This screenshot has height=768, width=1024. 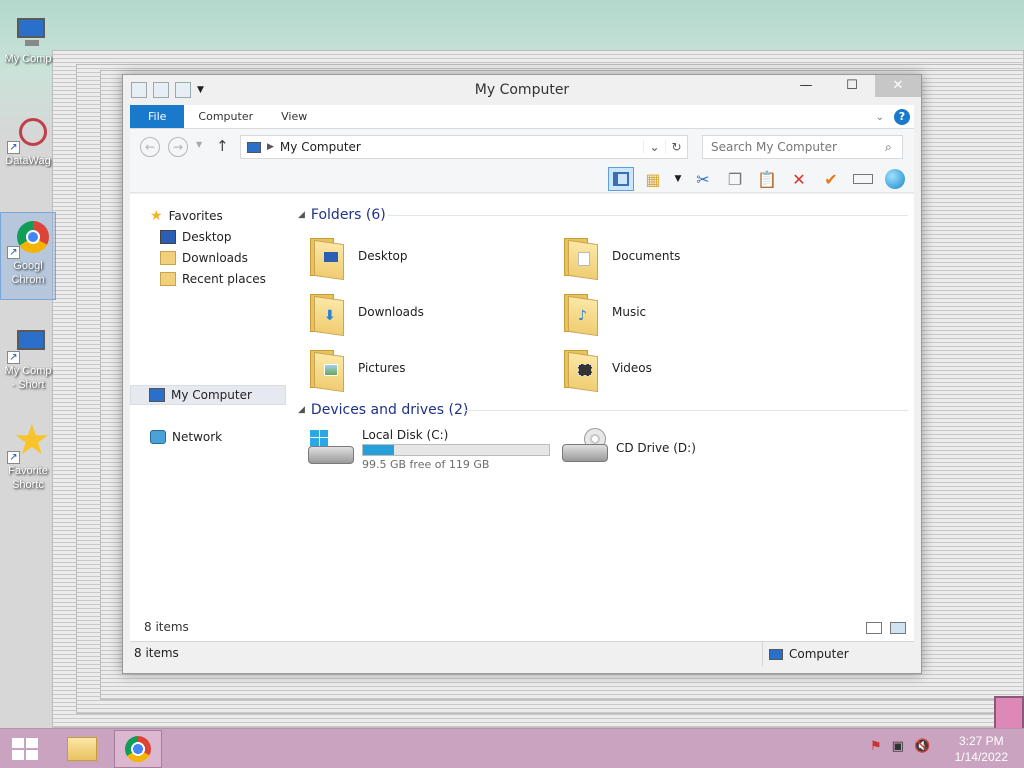 I want to click on rename-icon, so click(x=863, y=179).